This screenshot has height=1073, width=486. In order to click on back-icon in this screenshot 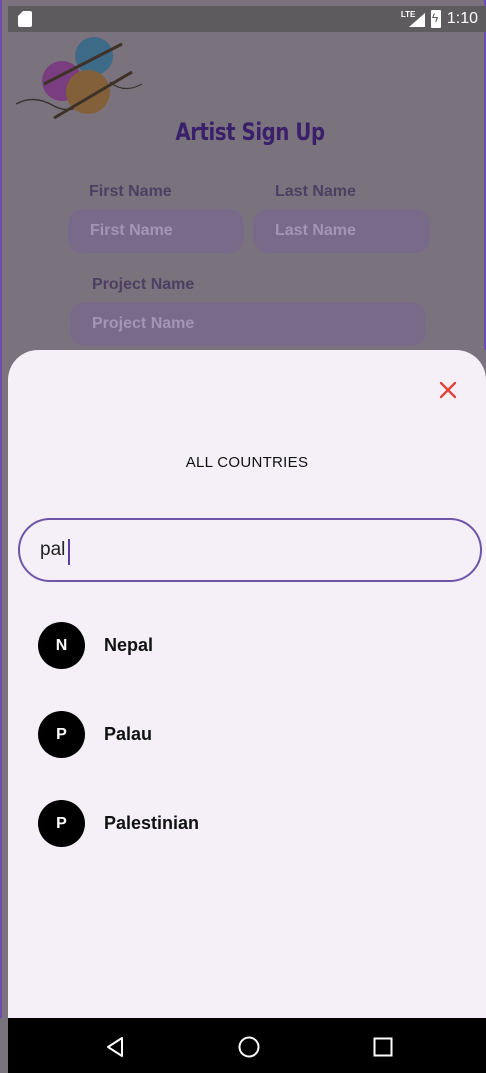, I will do `click(115, 1047)`.